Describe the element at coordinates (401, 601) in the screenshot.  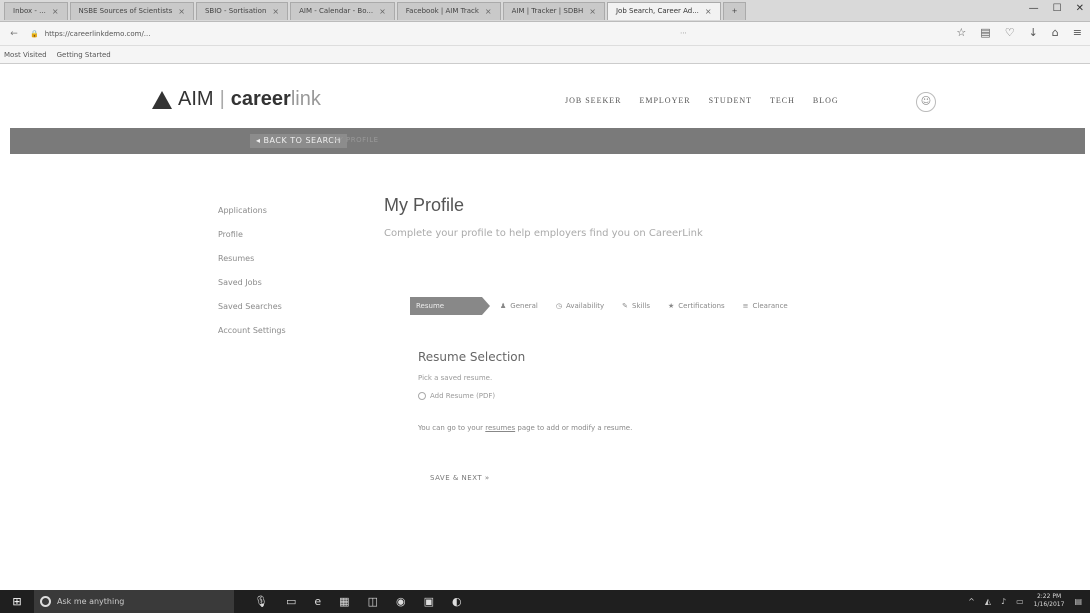
I see `chrome-icon: ◉` at that location.